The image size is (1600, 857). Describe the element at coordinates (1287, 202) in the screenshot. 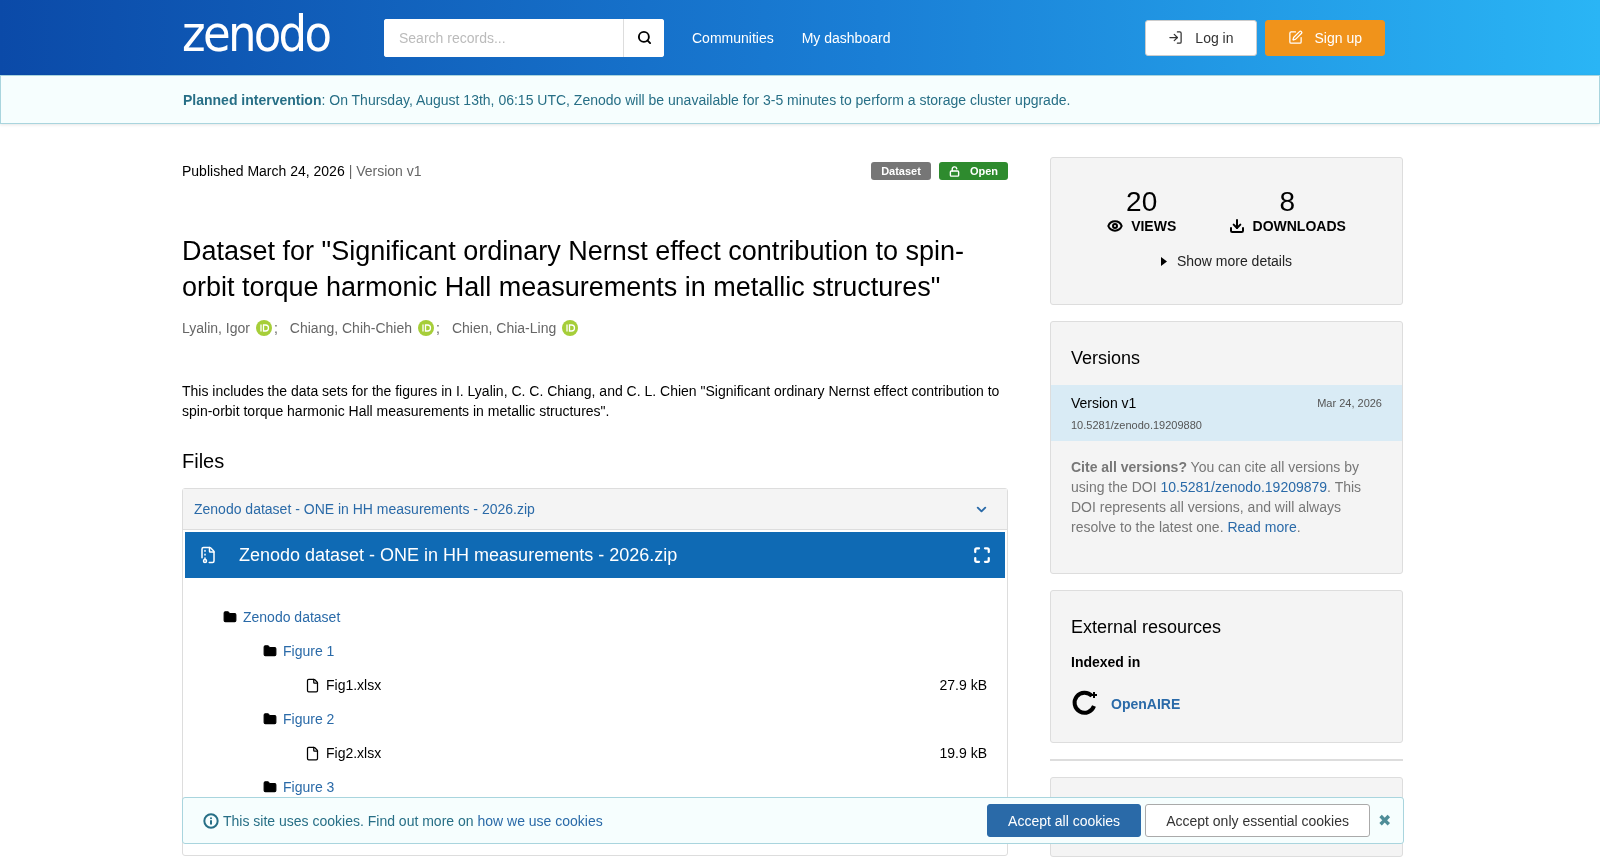

I see `stat-value: 8` at that location.